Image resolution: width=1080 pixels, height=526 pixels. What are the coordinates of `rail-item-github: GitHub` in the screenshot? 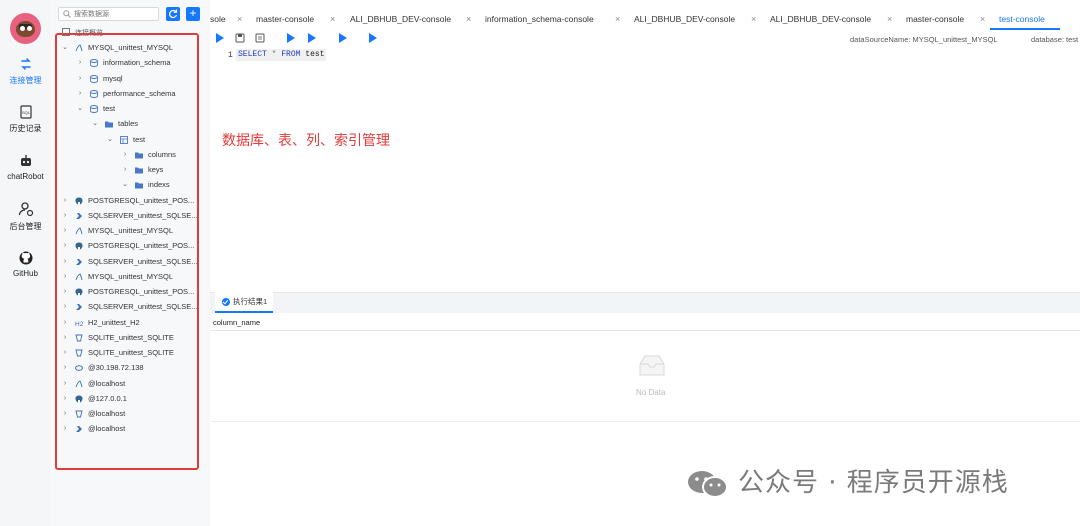 It's located at (25, 264).